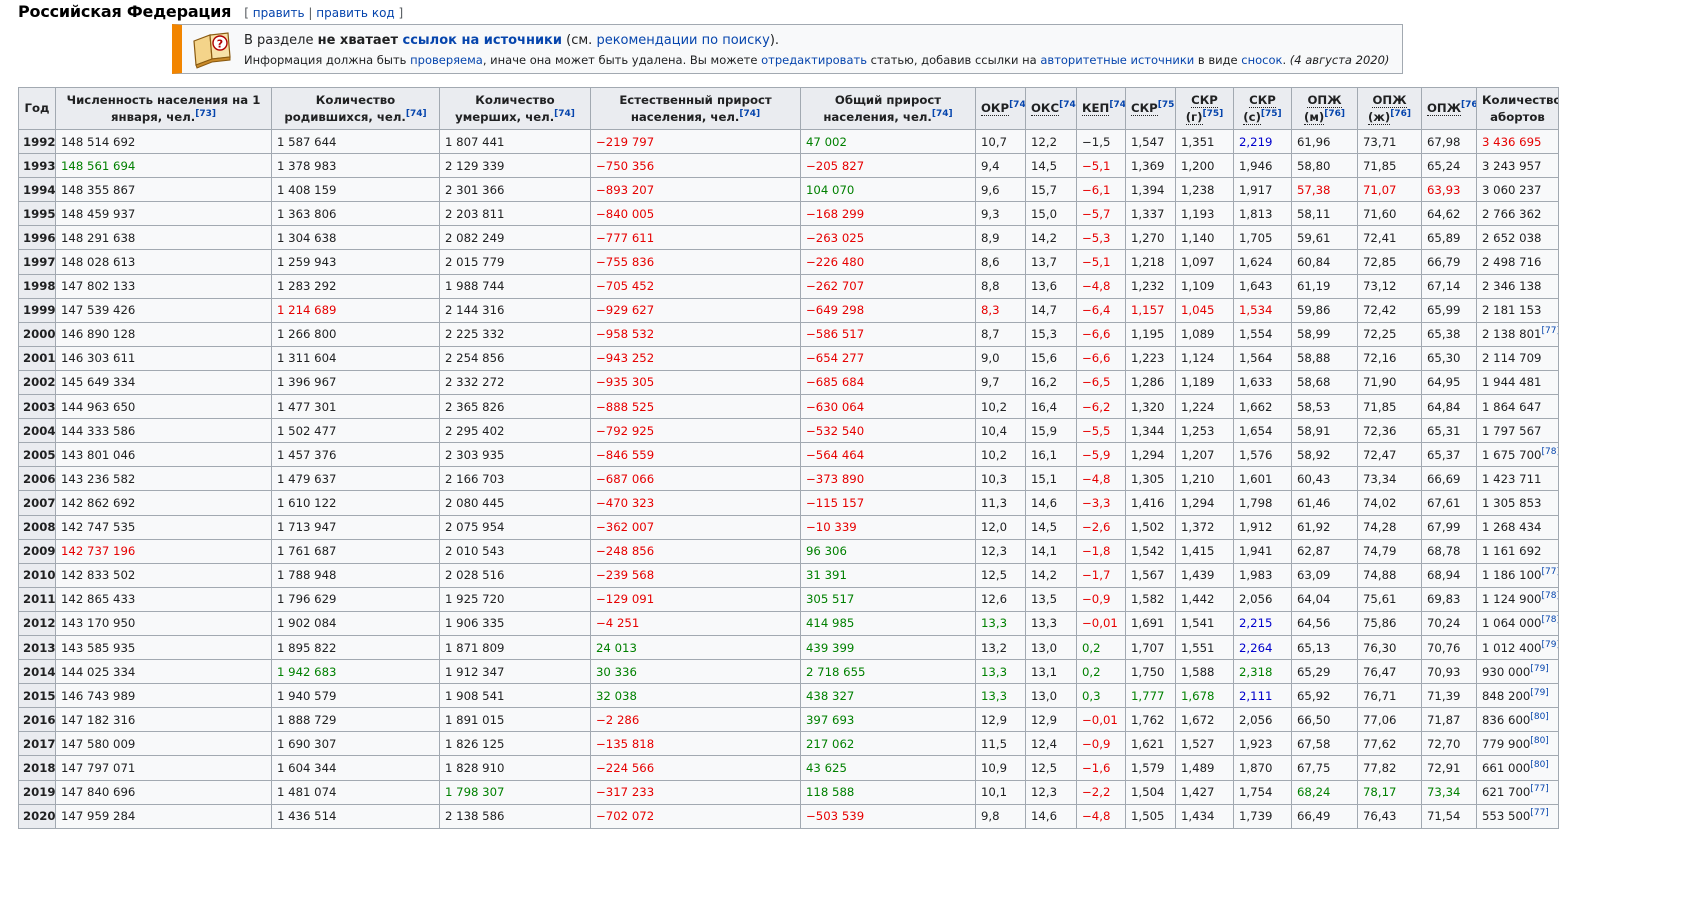 The width and height of the screenshot is (1708, 902). Describe the element at coordinates (39, 334) in the screenshot. I see `cell-value: 2000` at that location.